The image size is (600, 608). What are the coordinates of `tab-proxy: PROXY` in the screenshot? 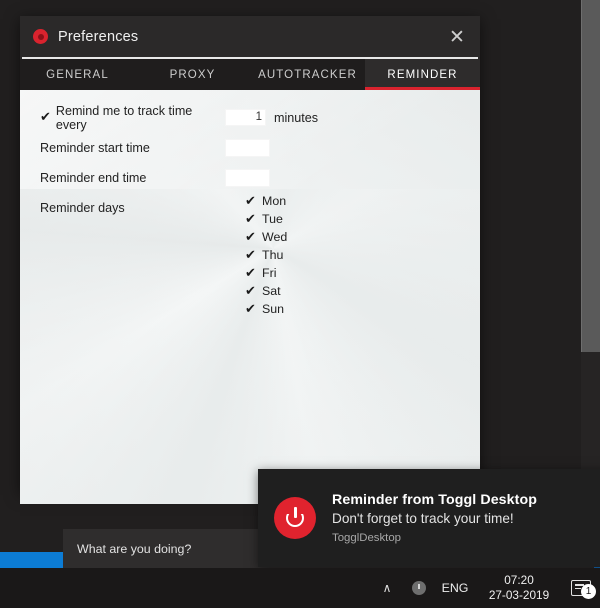 It's located at (192, 74).